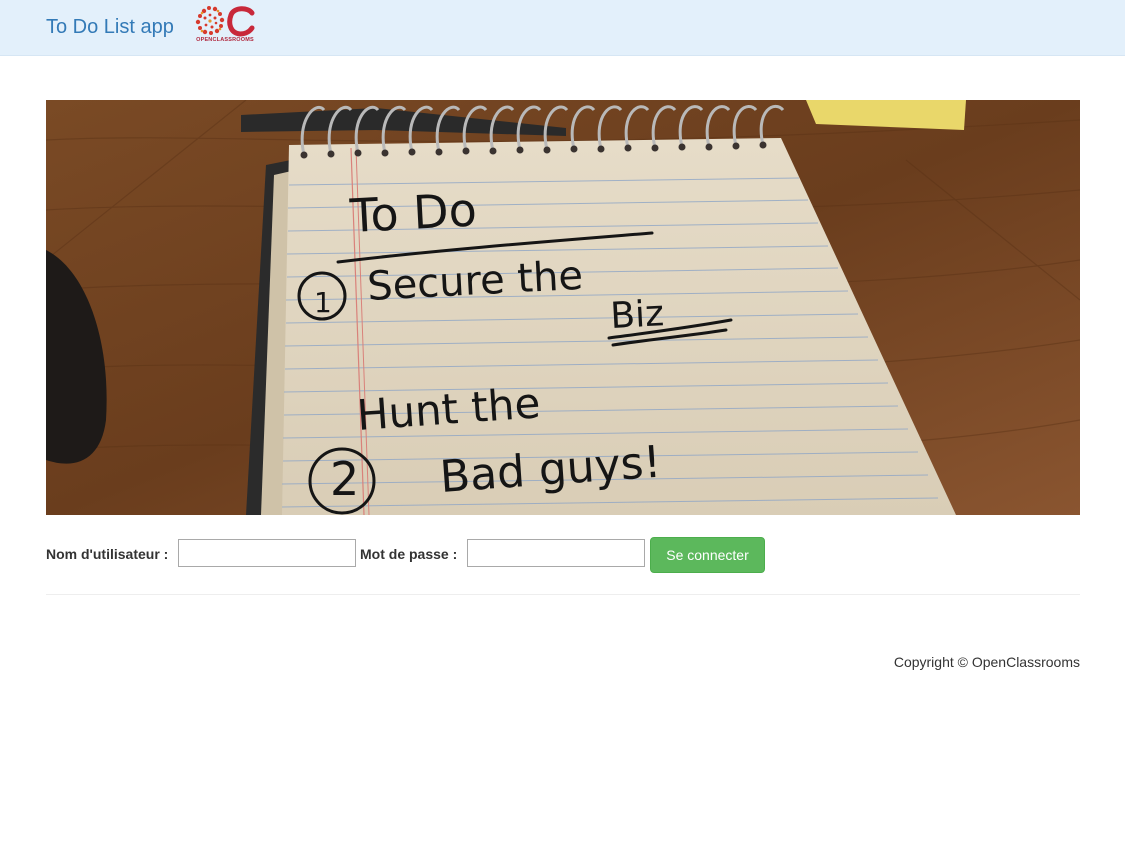  I want to click on note-item2-number: 2, so click(344, 479).